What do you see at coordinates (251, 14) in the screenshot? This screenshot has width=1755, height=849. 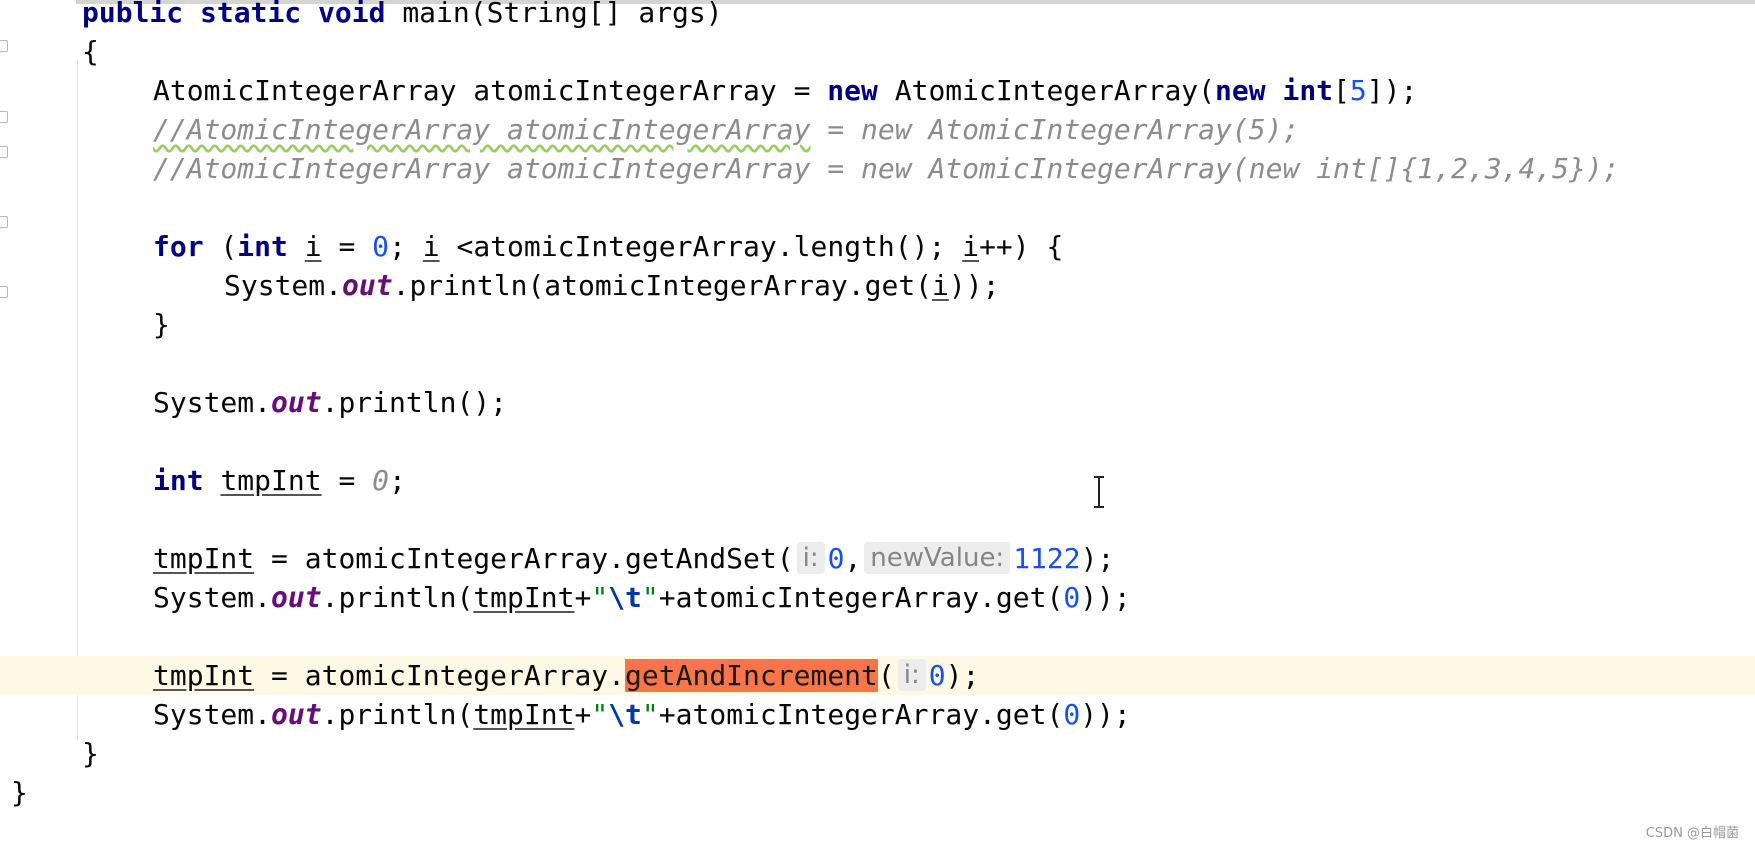 I see `keyword-static: static` at bounding box center [251, 14].